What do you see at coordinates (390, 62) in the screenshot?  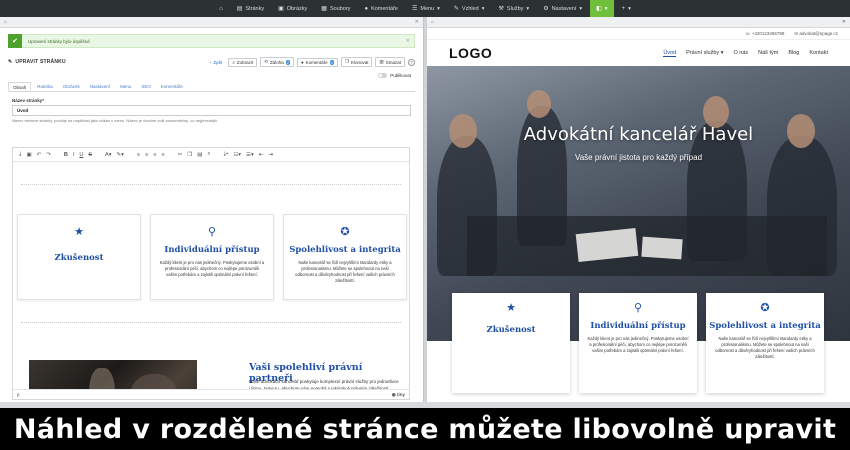 I see `delete-button: ▥ Smazat` at bounding box center [390, 62].